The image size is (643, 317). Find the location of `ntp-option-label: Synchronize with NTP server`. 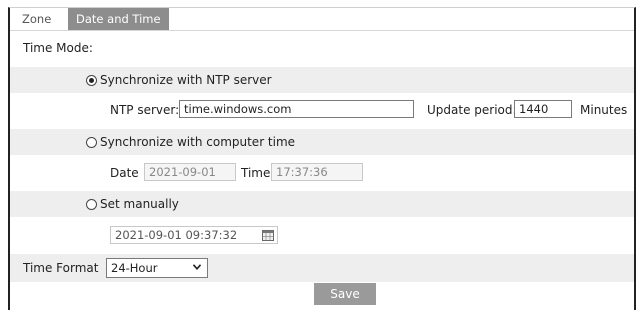

ntp-option-label: Synchronize with NTP server is located at coordinates (186, 80).